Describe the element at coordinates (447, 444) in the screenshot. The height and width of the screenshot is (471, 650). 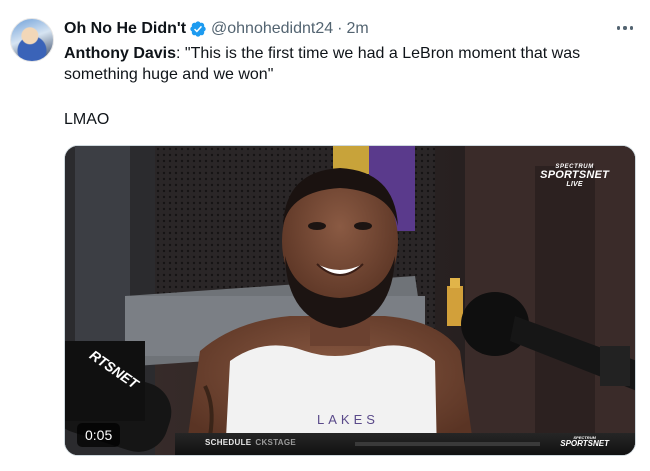
I see `ticker-bar` at that location.